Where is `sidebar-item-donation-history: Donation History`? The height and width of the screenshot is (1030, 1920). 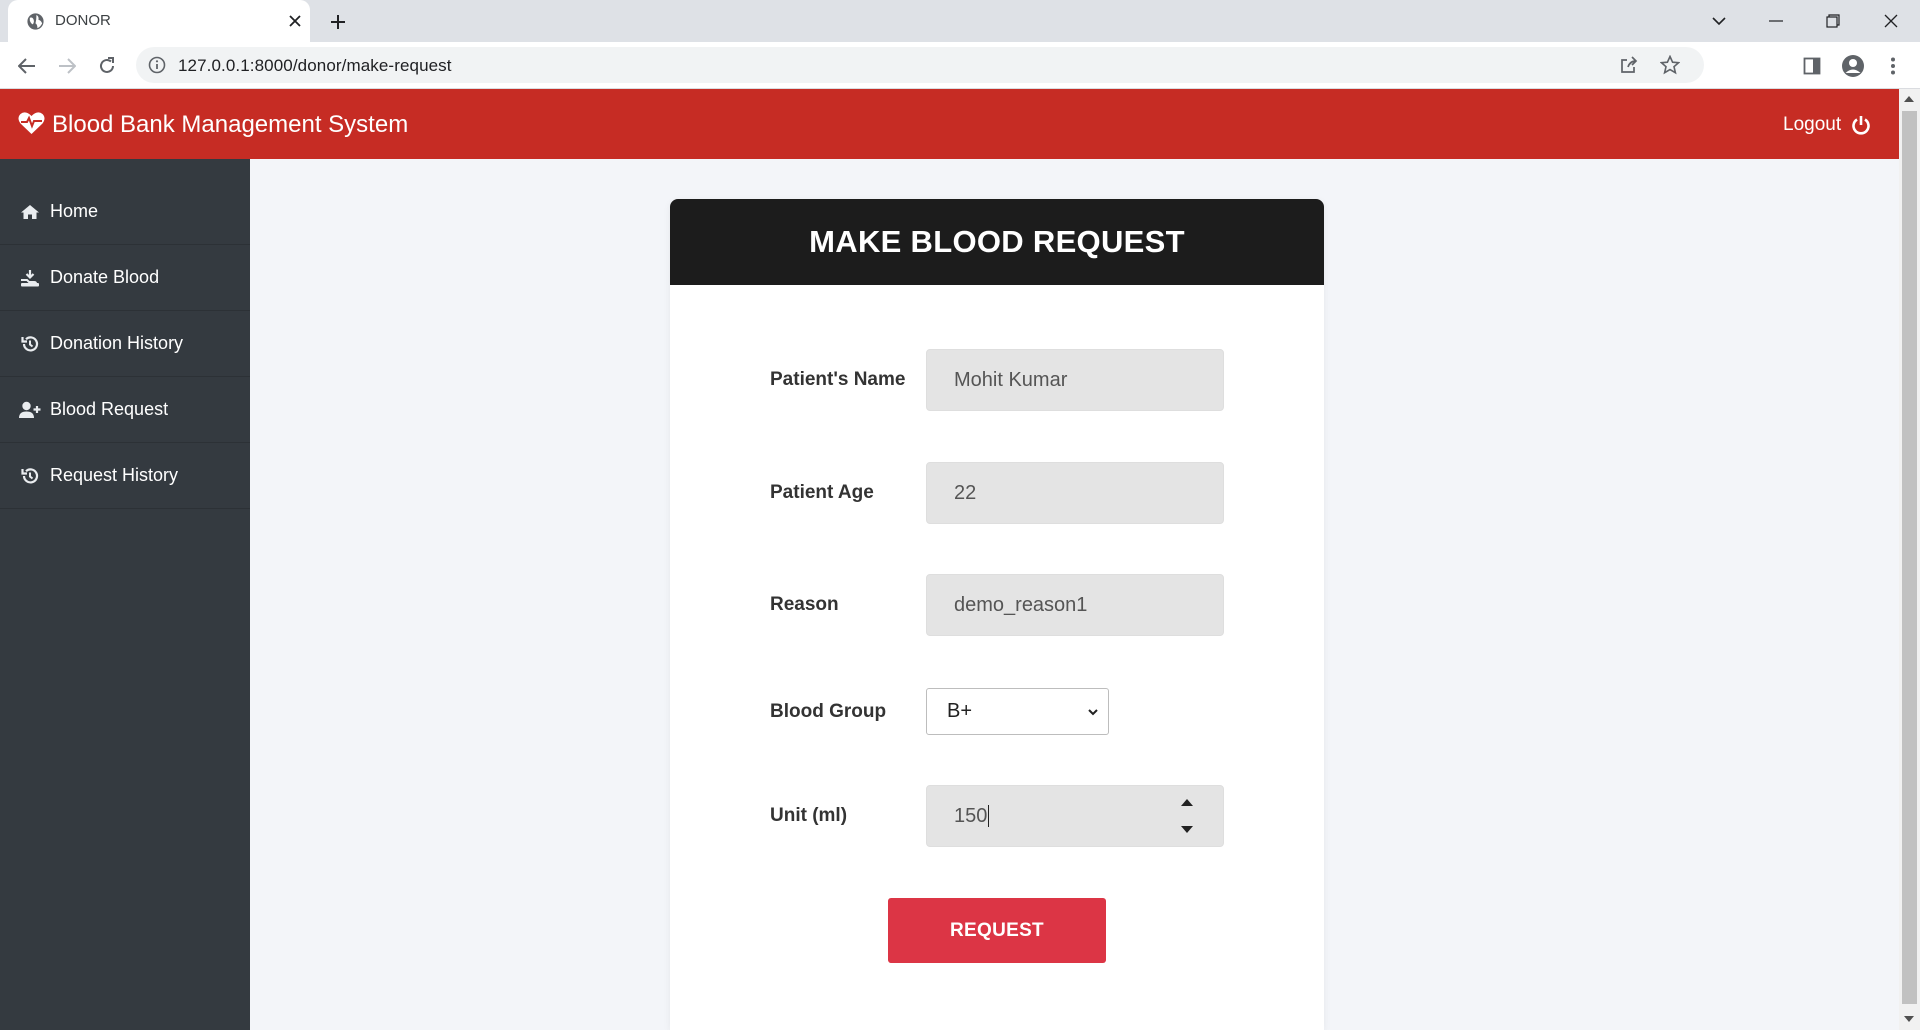 sidebar-item-donation-history: Donation History is located at coordinates (125, 344).